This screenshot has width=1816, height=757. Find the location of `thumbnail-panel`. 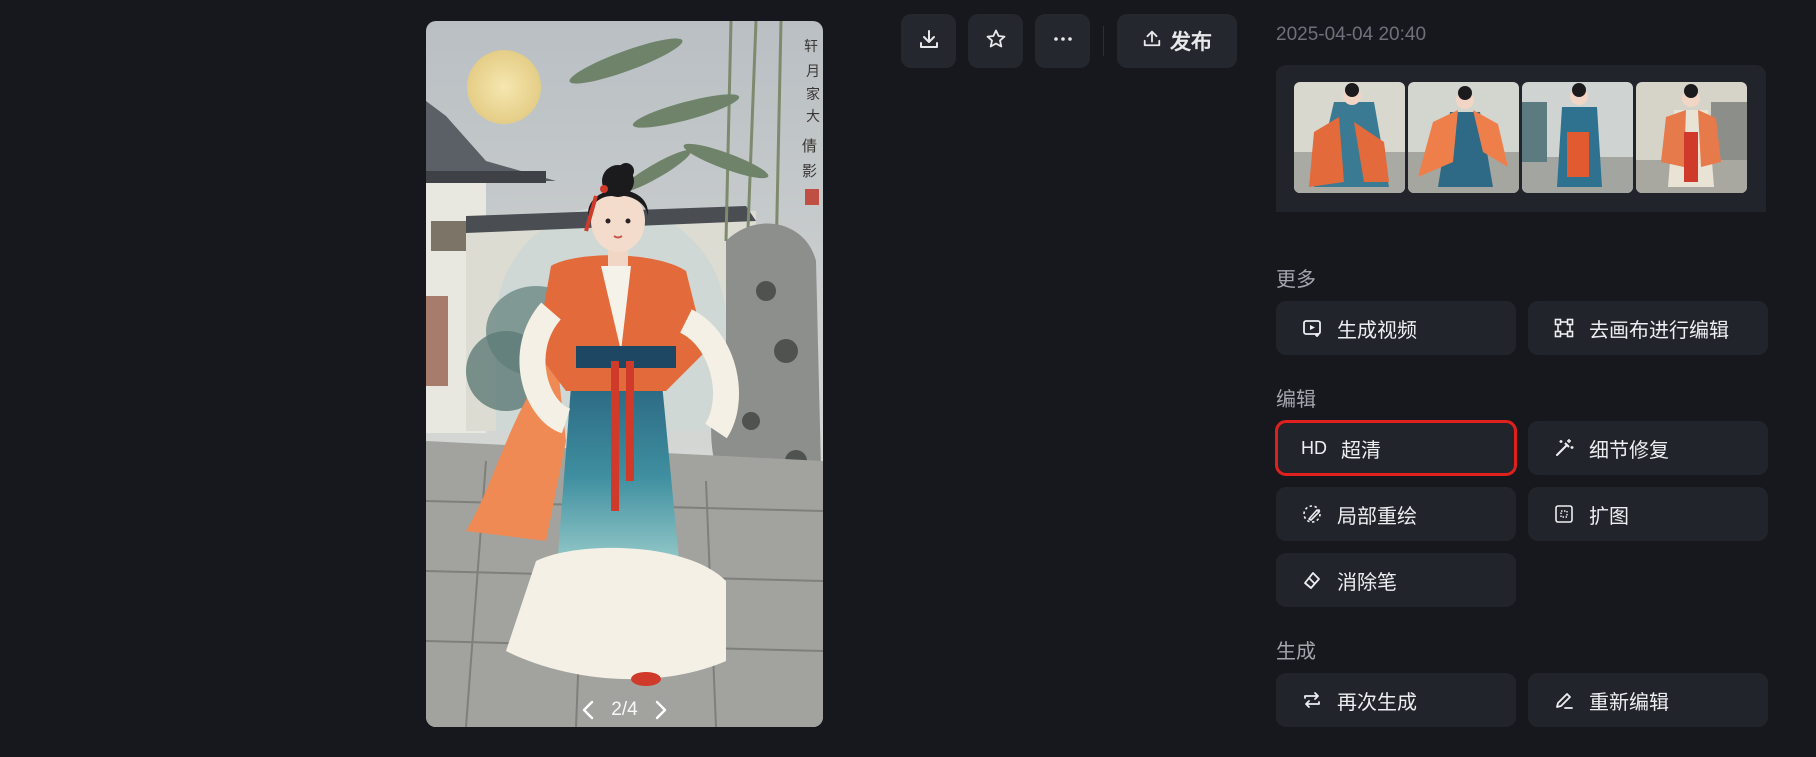

thumbnail-panel is located at coordinates (1521, 138).